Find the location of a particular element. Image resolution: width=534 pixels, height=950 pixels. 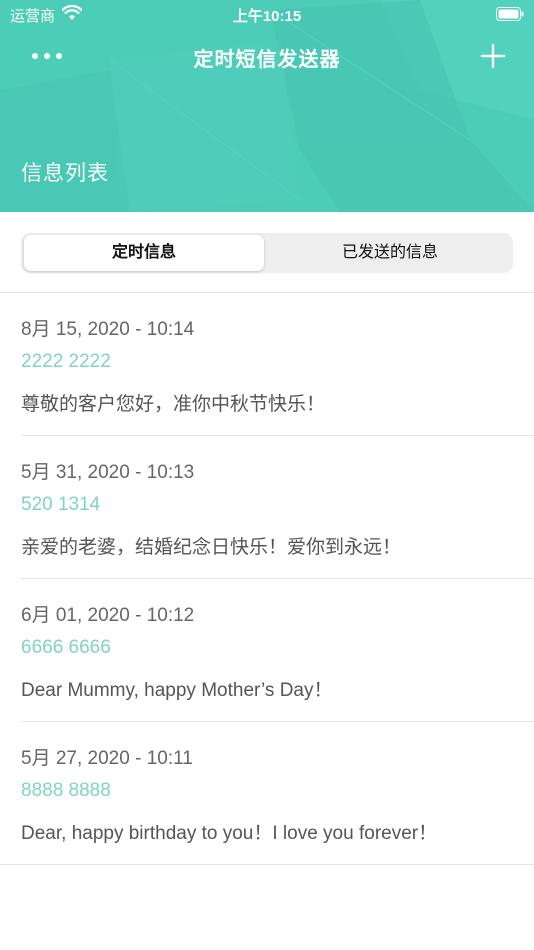

segmented-control: 定时信息 已发送的信息 is located at coordinates (267, 253).